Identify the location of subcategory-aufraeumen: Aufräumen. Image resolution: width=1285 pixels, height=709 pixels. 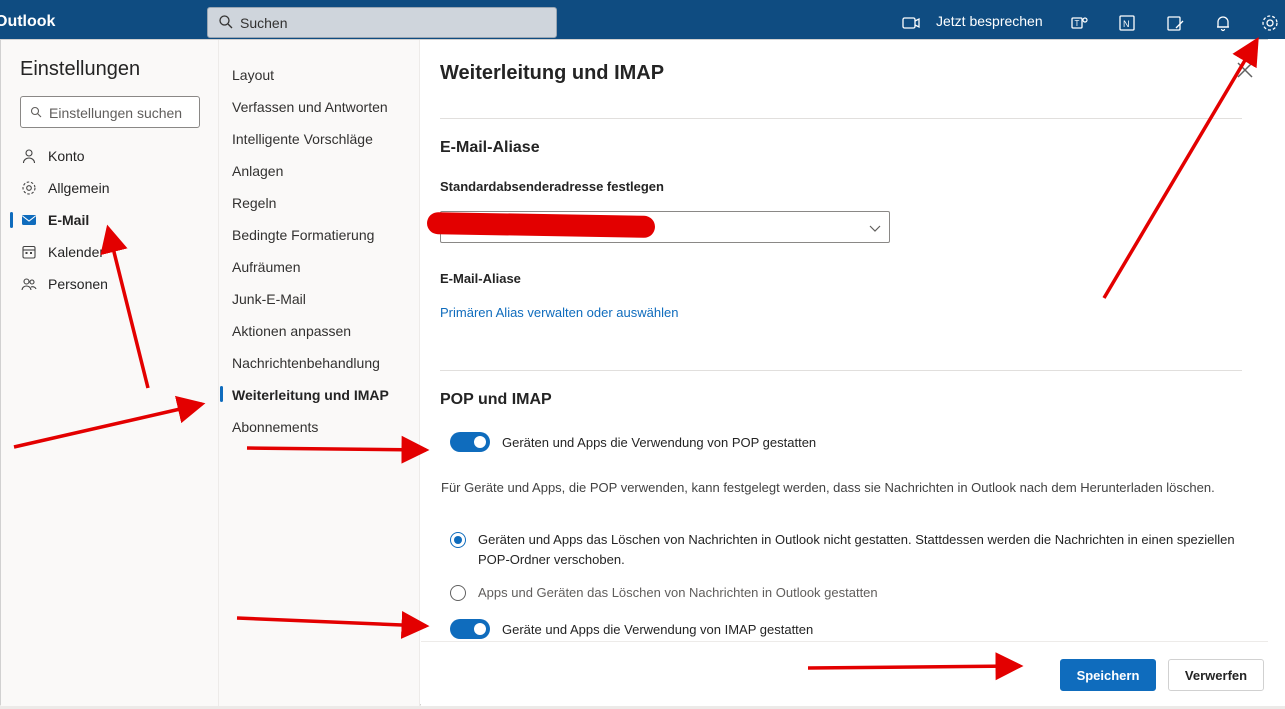
(266, 267).